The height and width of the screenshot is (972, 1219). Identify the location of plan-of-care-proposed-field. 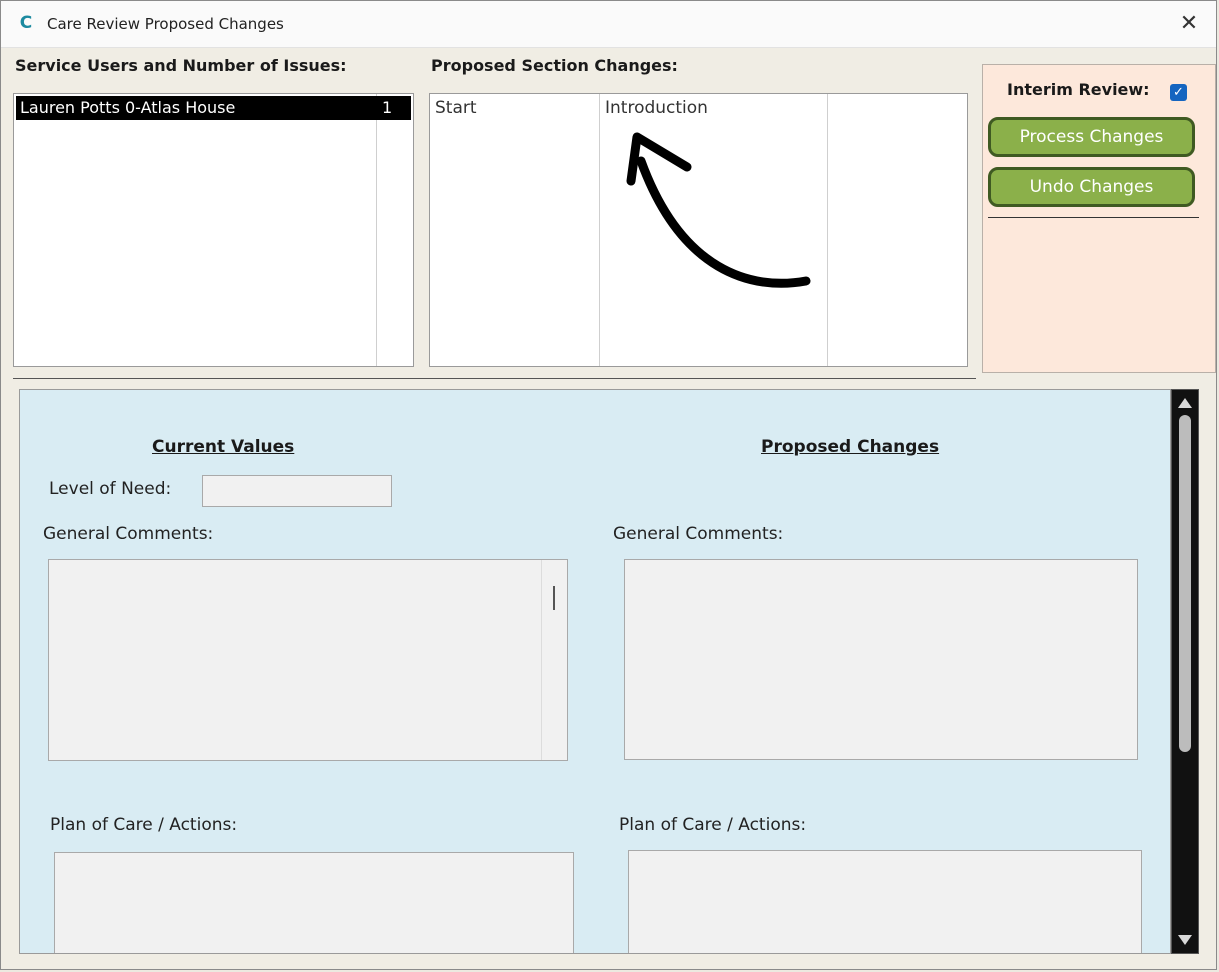
(885, 901).